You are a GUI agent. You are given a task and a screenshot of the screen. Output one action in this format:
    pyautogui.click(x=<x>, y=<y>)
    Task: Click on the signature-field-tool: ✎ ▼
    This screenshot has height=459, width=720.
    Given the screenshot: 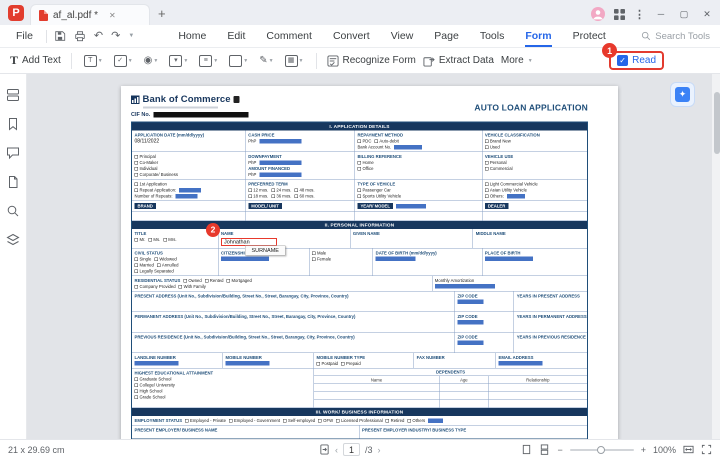 What is the action you would take?
    pyautogui.click(x=266, y=61)
    